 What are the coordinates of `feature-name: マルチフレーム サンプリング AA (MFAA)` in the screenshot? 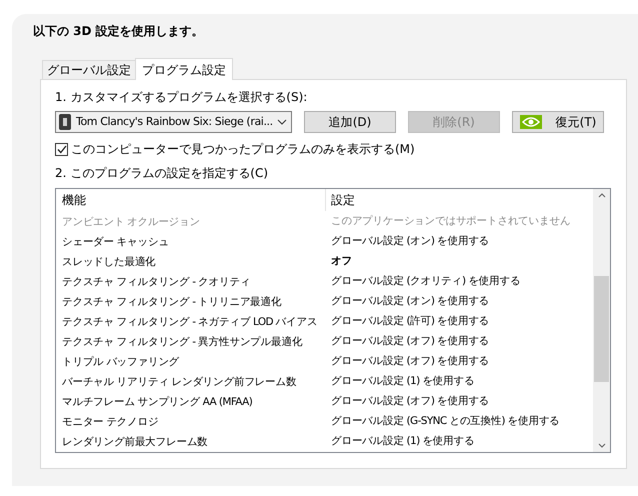 It's located at (157, 402).